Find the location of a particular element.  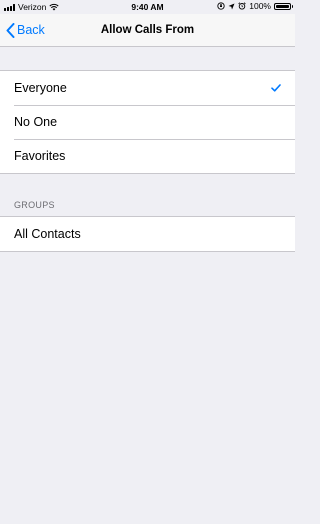

checkmark-icon is located at coordinates (276, 88).